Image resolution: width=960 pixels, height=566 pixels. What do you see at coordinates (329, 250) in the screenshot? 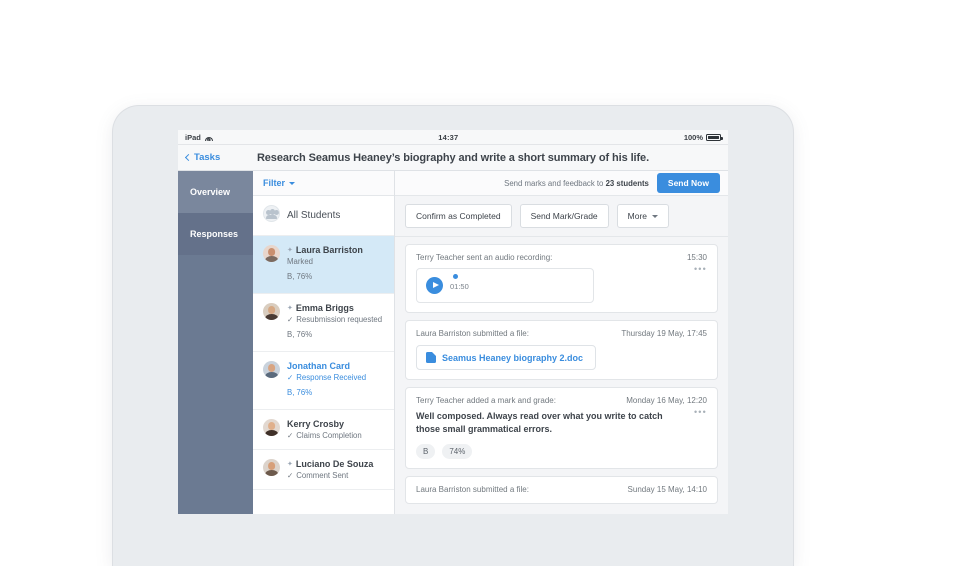
I see `student-name: Laura Barriston` at bounding box center [329, 250].